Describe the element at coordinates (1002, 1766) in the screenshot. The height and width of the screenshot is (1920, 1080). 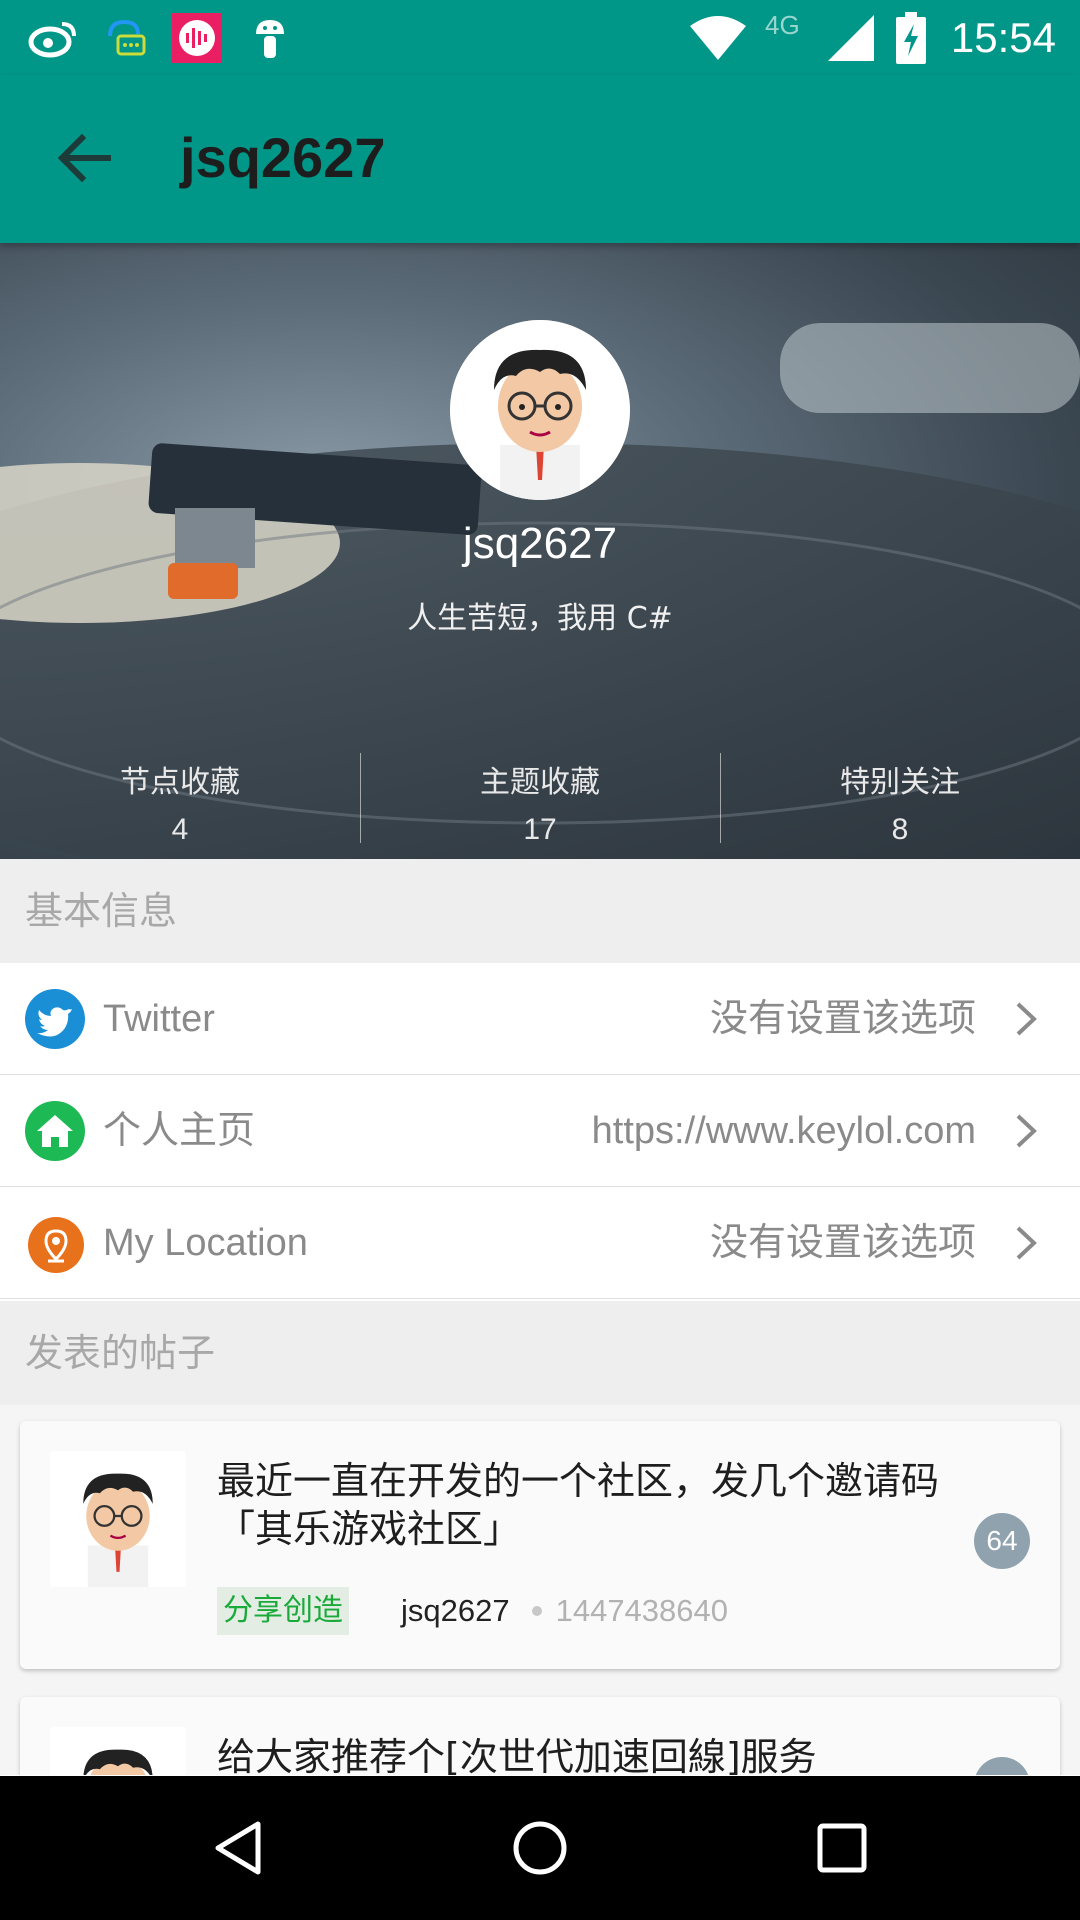
I see `reply-count-badge` at that location.